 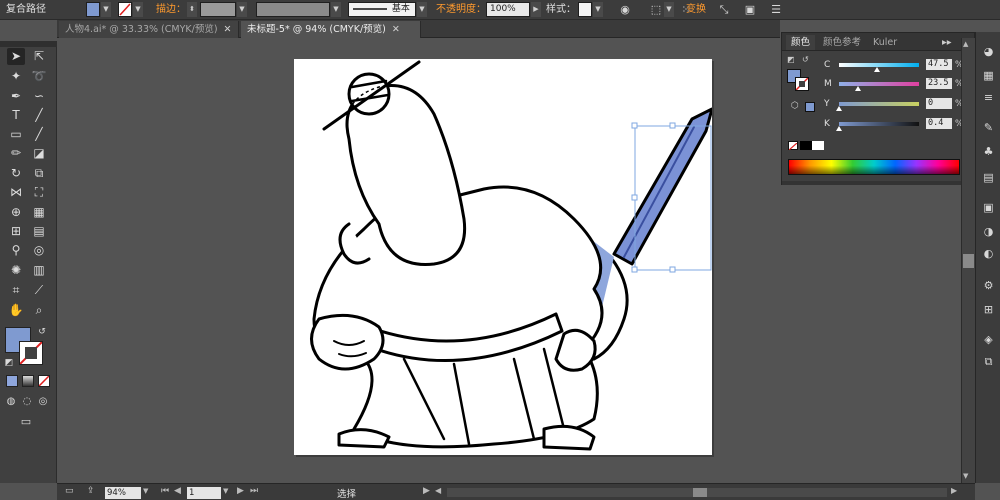 I want to click on draw-behind-icon: ◌, so click(x=27, y=401).